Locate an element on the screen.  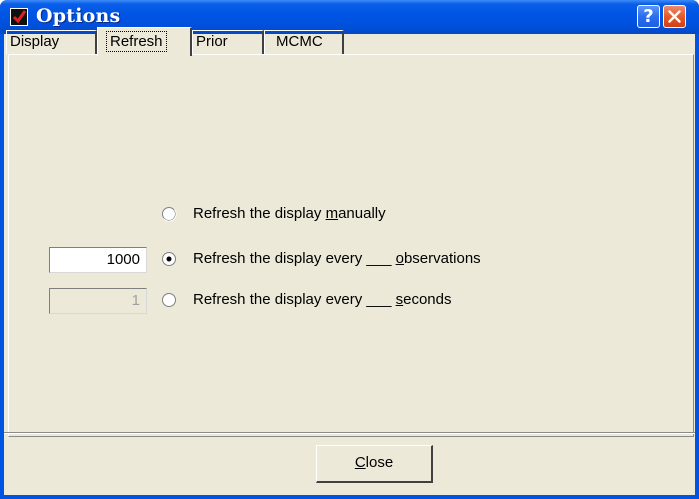
radio-button-observations is located at coordinates (169, 259).